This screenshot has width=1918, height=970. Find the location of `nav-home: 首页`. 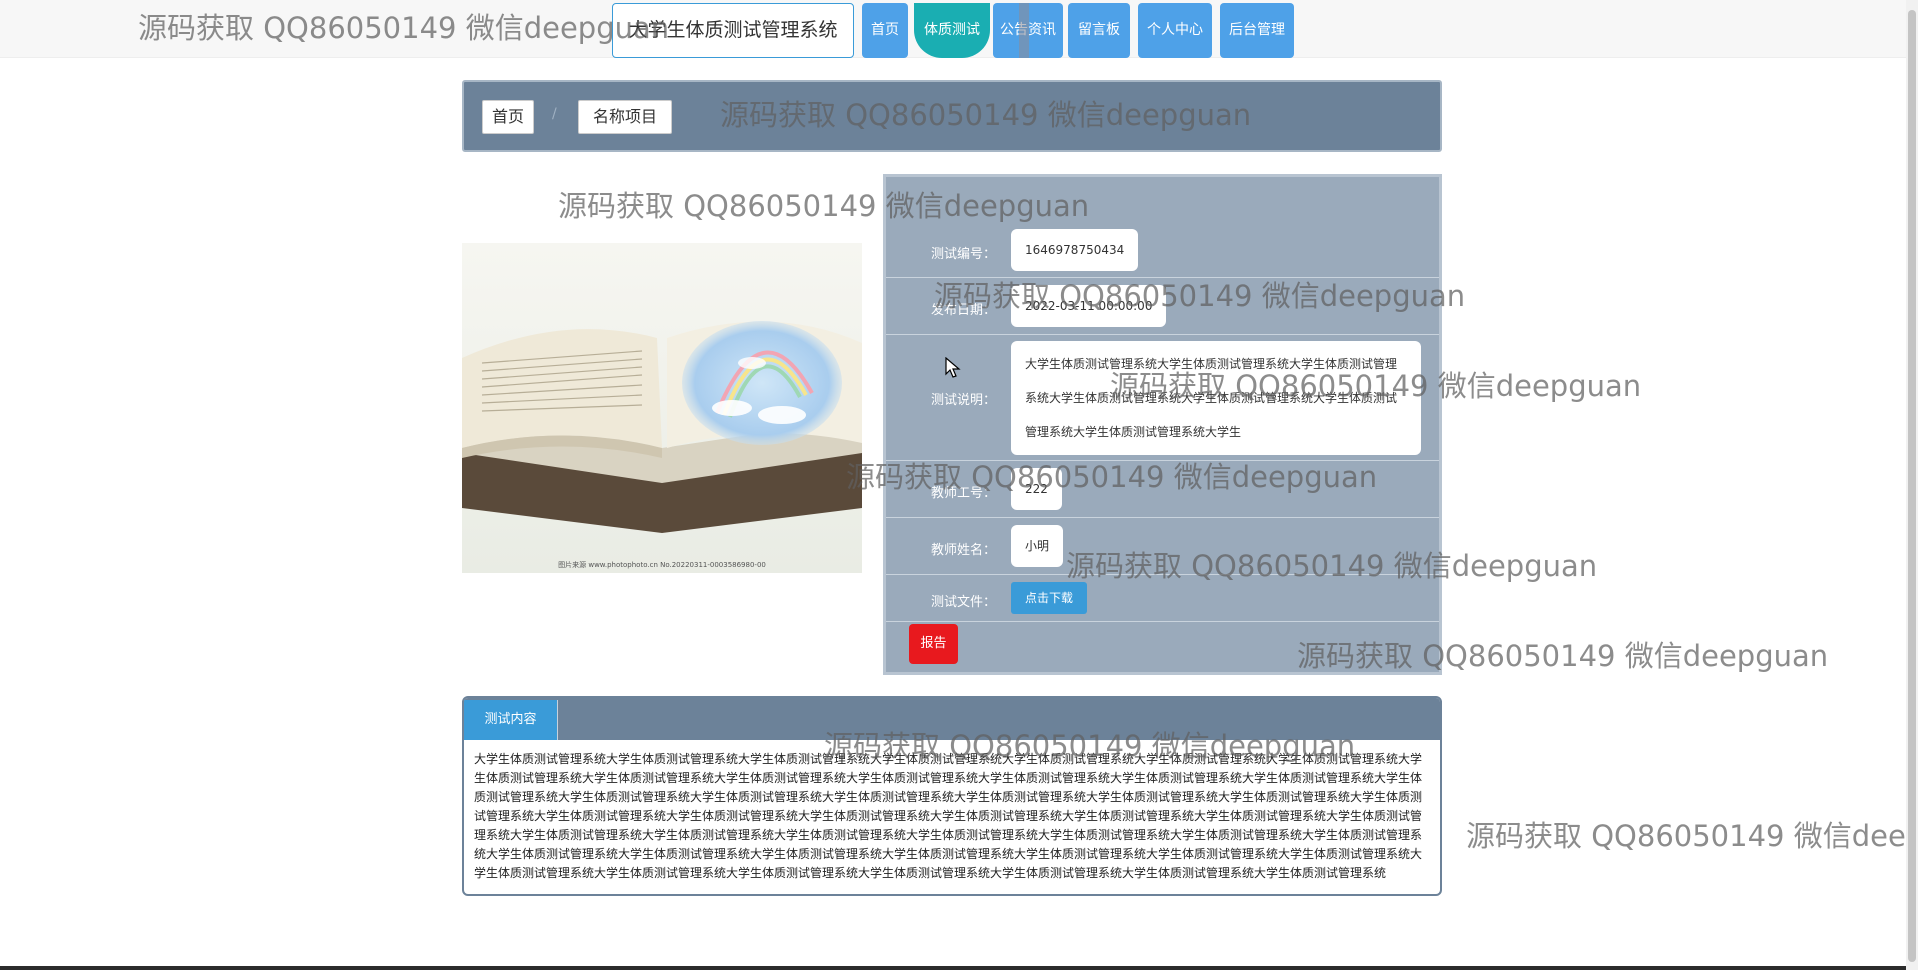

nav-home: 首页 is located at coordinates (885, 30).